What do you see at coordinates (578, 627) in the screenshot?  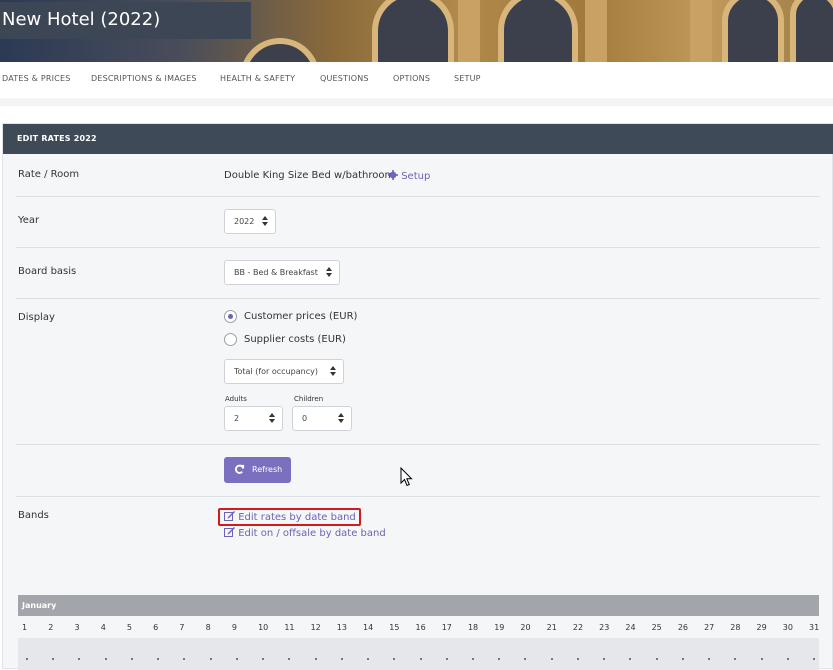 I see `calendar-day: 22` at bounding box center [578, 627].